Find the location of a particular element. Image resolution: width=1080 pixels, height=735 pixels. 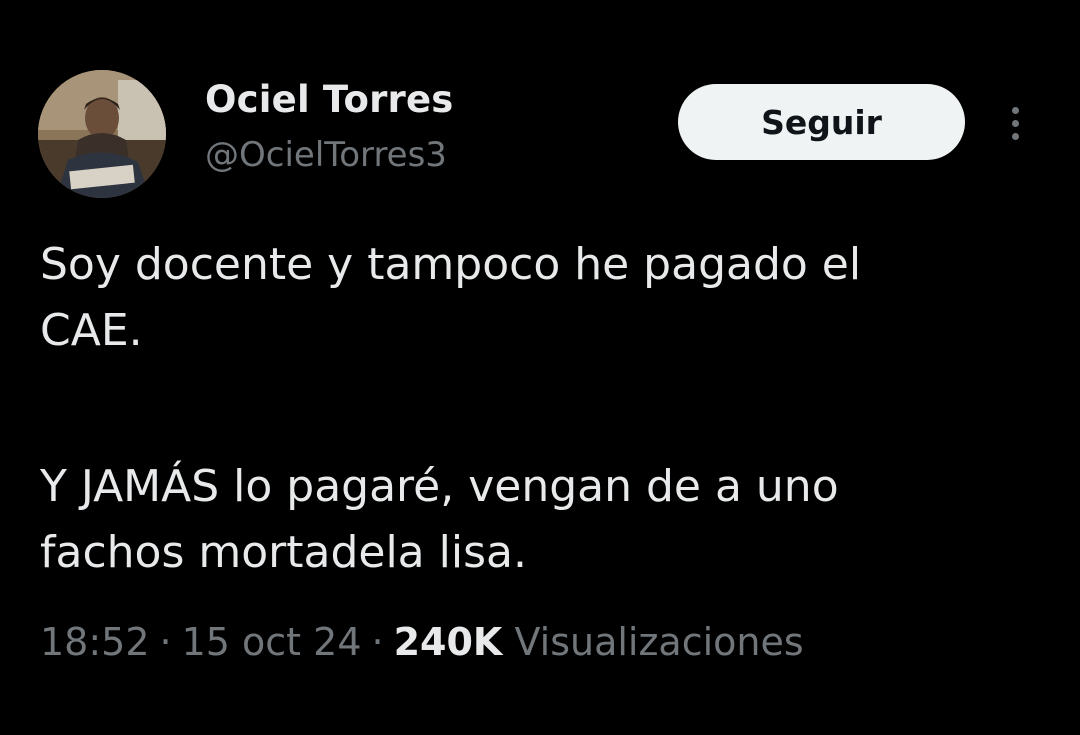

tweet-text-line: CAE. is located at coordinates (91, 330).